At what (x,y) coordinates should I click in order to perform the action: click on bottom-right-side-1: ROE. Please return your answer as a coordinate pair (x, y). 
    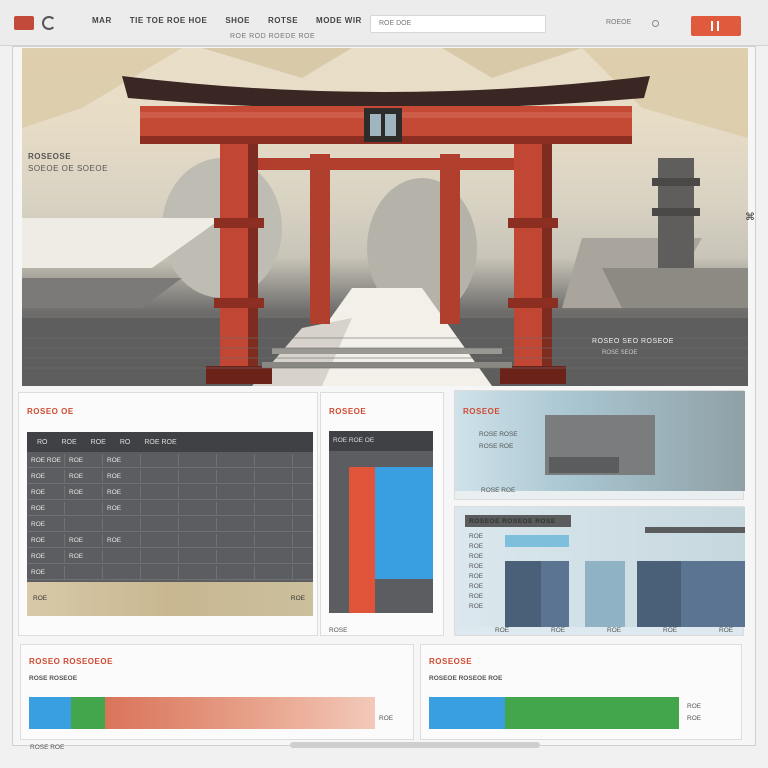
    Looking at the image, I should click on (694, 706).